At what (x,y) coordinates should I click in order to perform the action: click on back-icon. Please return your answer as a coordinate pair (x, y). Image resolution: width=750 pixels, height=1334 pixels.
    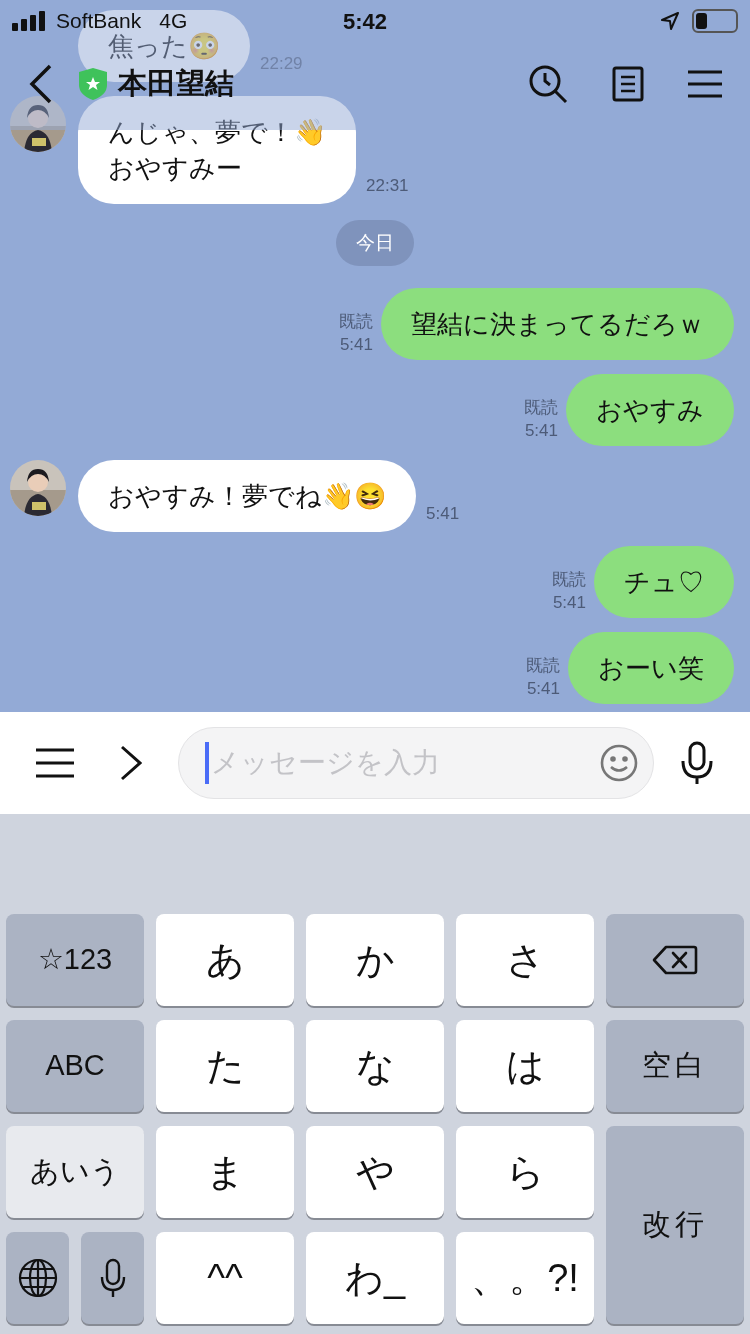
    Looking at the image, I should click on (40, 84).